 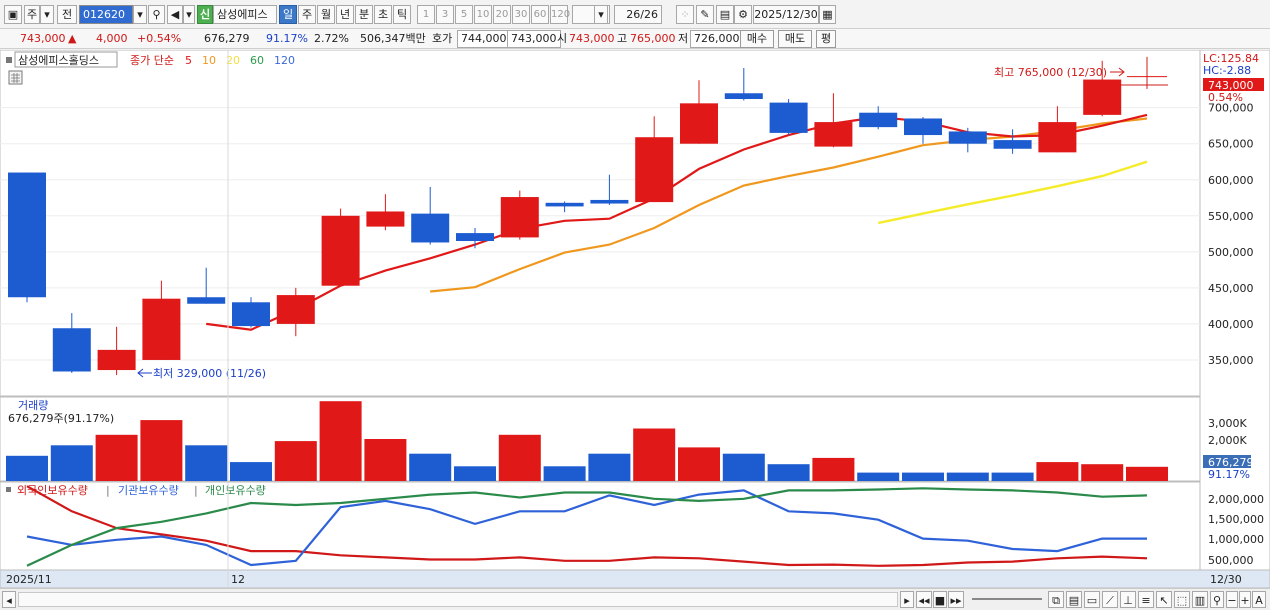 I want to click on copy-icon: ⧉, so click(x=1056, y=599).